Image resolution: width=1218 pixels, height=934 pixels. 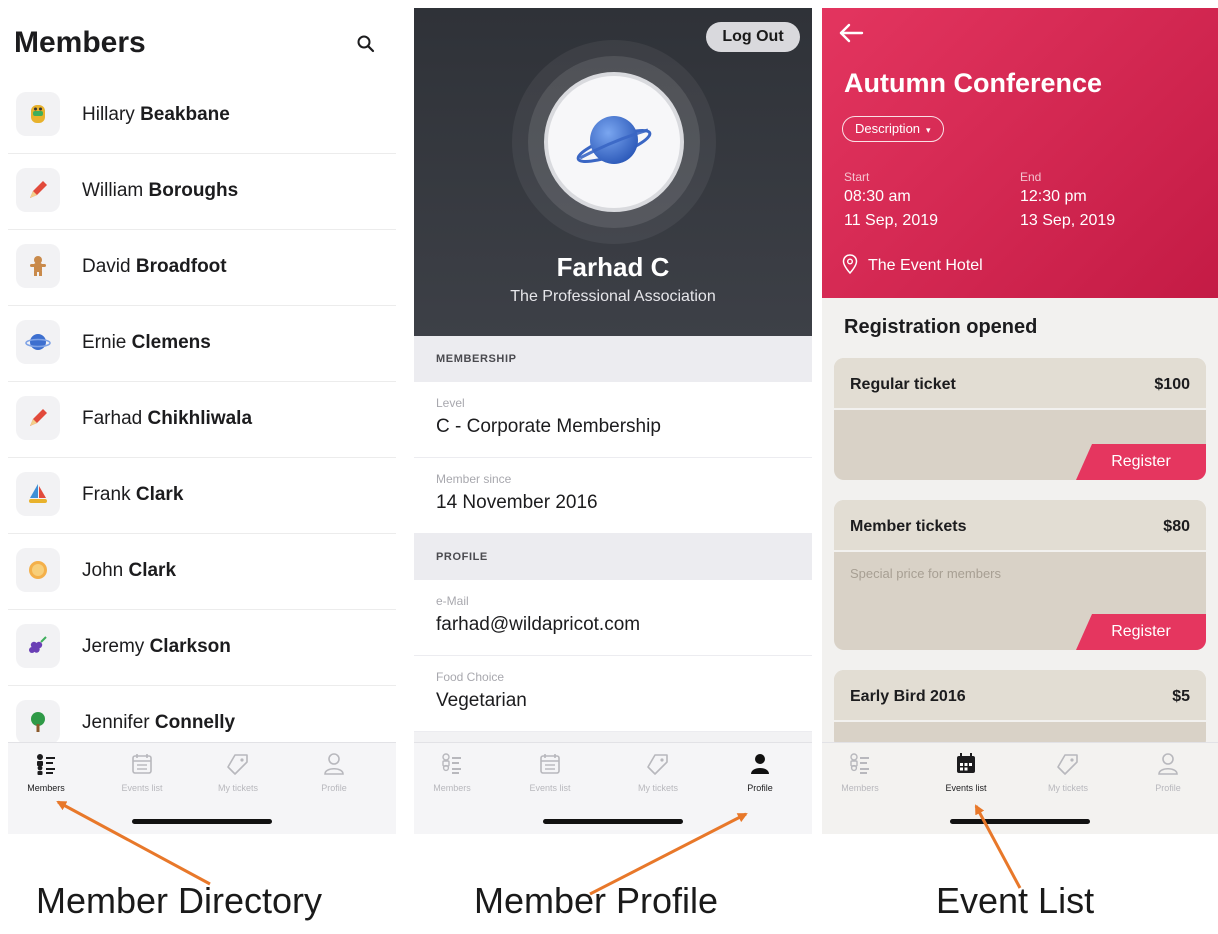 What do you see at coordinates (596, 900) in the screenshot?
I see `caption-member-profile: Member Profile` at bounding box center [596, 900].